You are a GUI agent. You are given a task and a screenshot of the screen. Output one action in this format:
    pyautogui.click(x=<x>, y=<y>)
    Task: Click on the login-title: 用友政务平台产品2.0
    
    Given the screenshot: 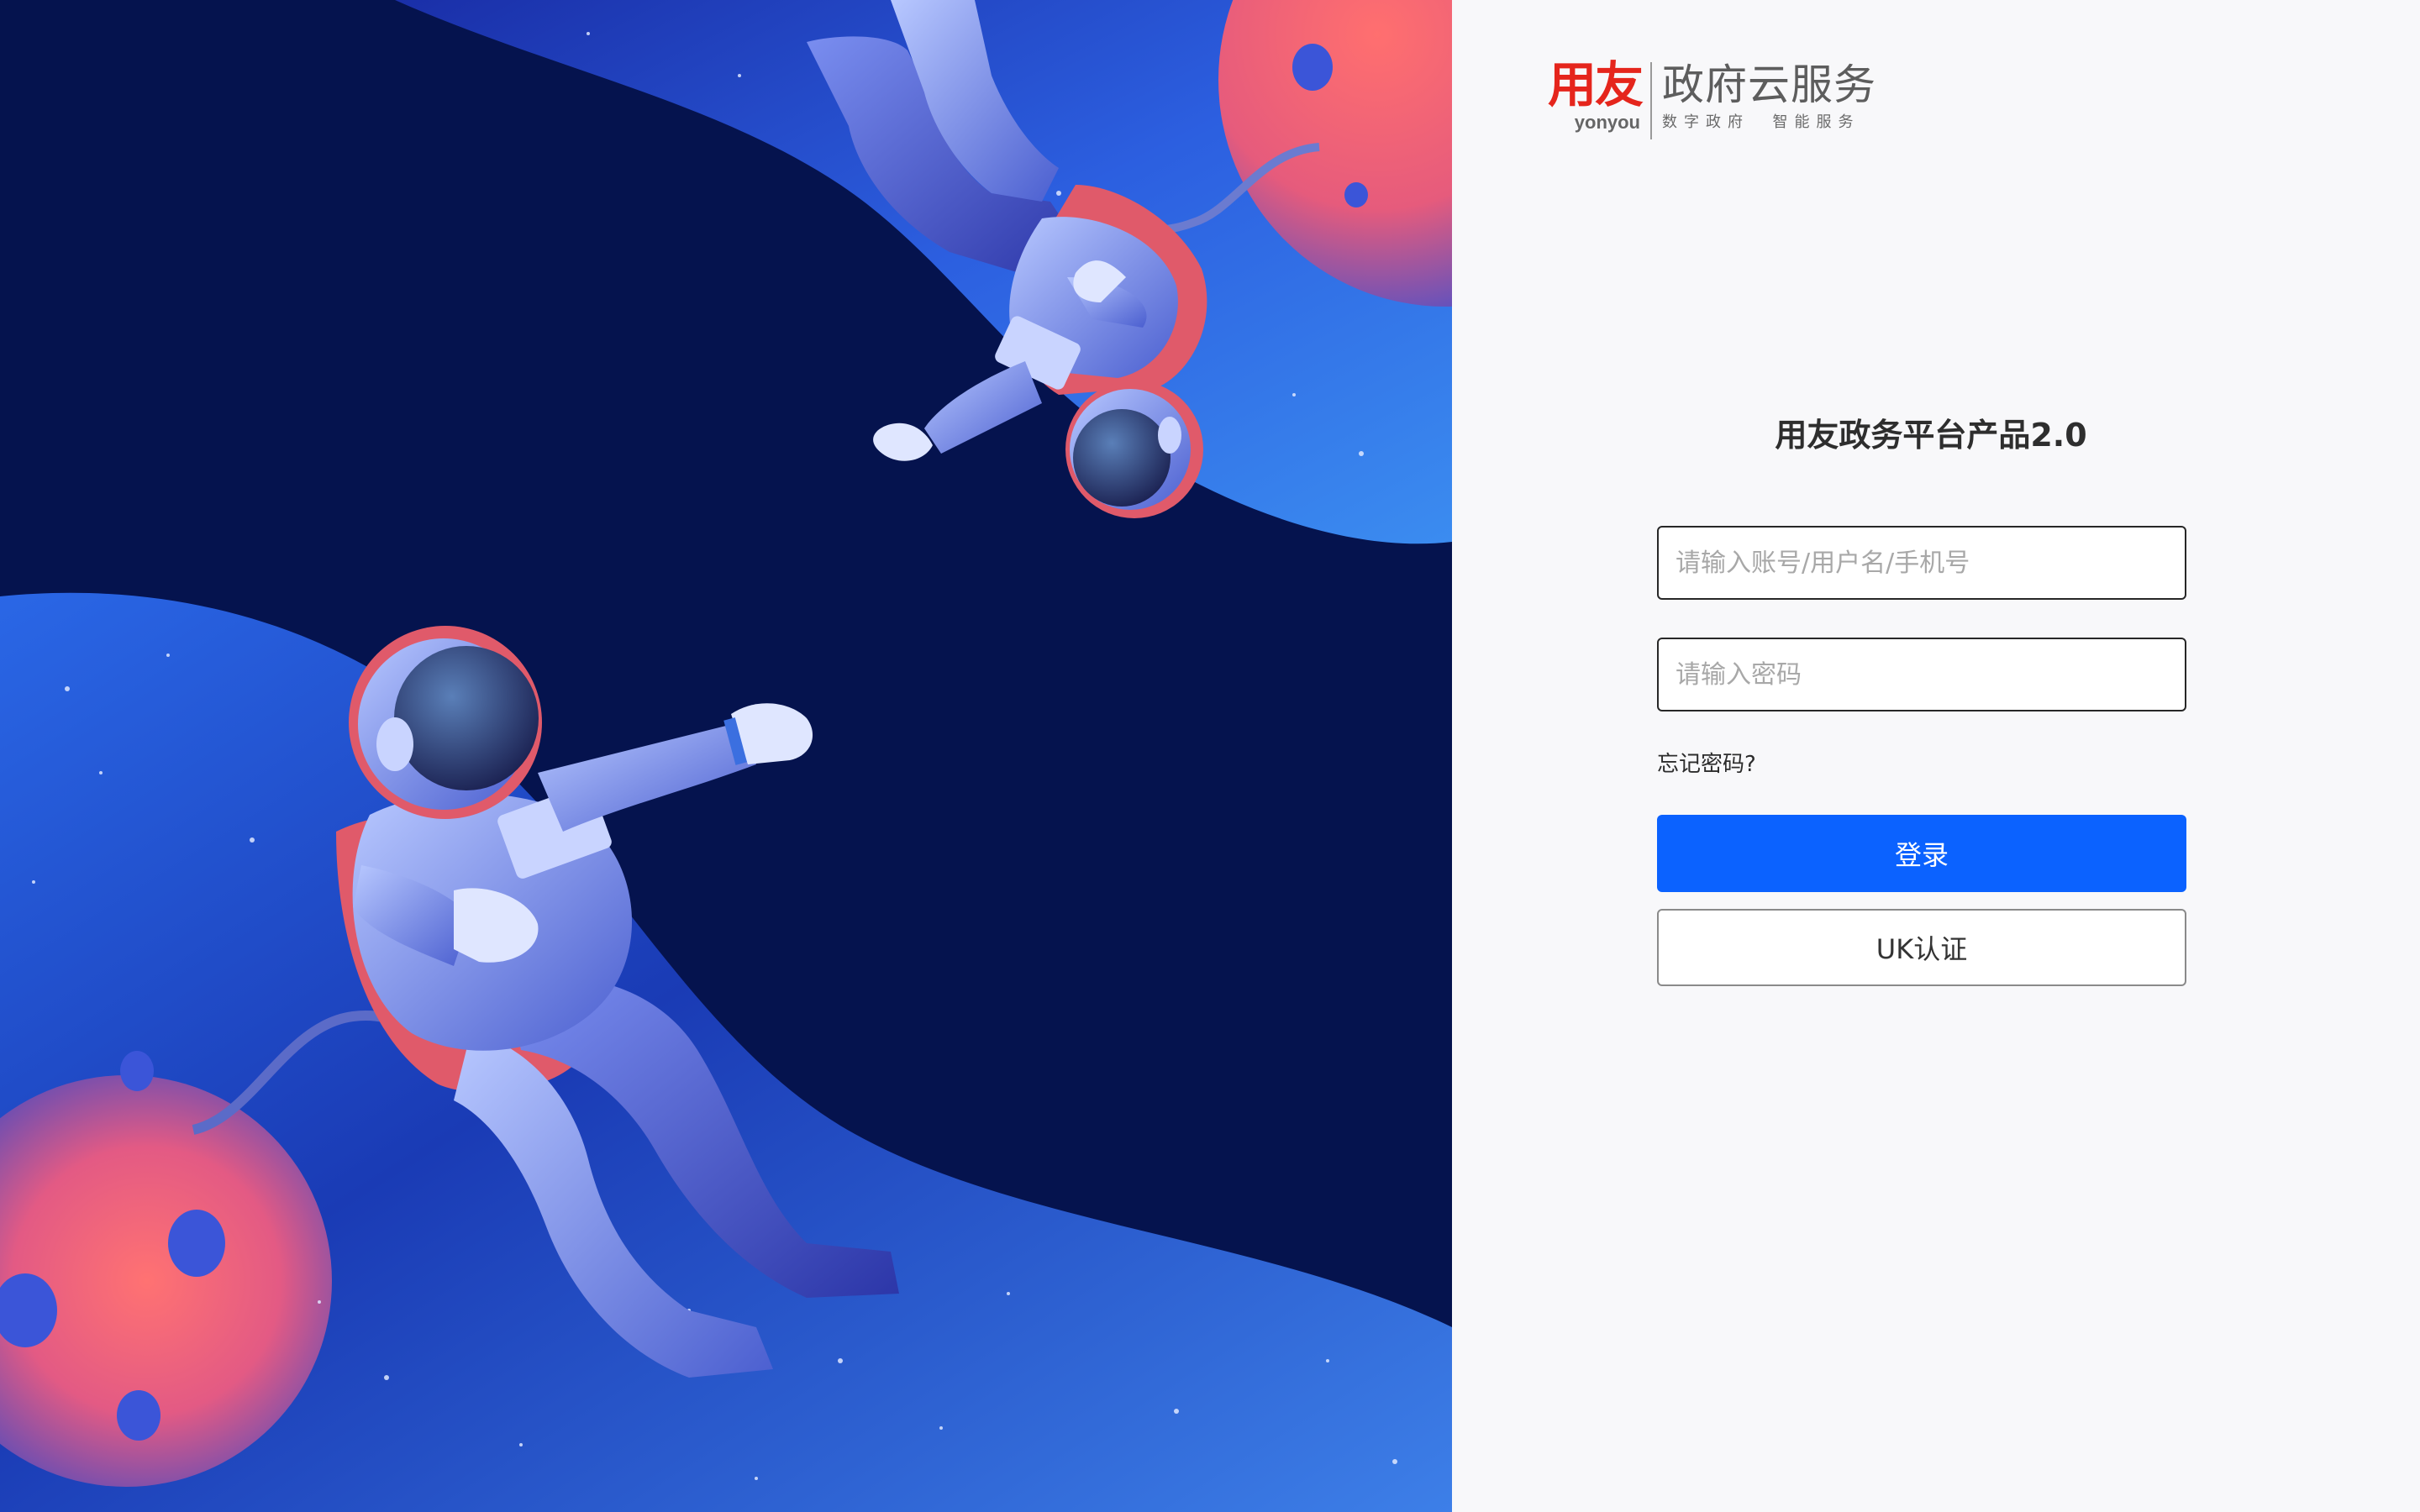 What is the action you would take?
    pyautogui.click(x=1931, y=435)
    